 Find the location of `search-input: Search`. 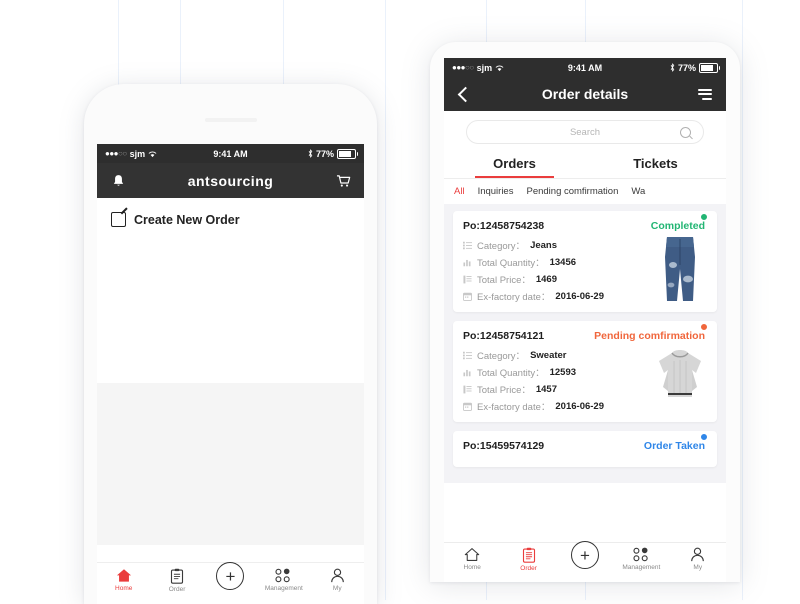

search-input: Search is located at coordinates (585, 132).